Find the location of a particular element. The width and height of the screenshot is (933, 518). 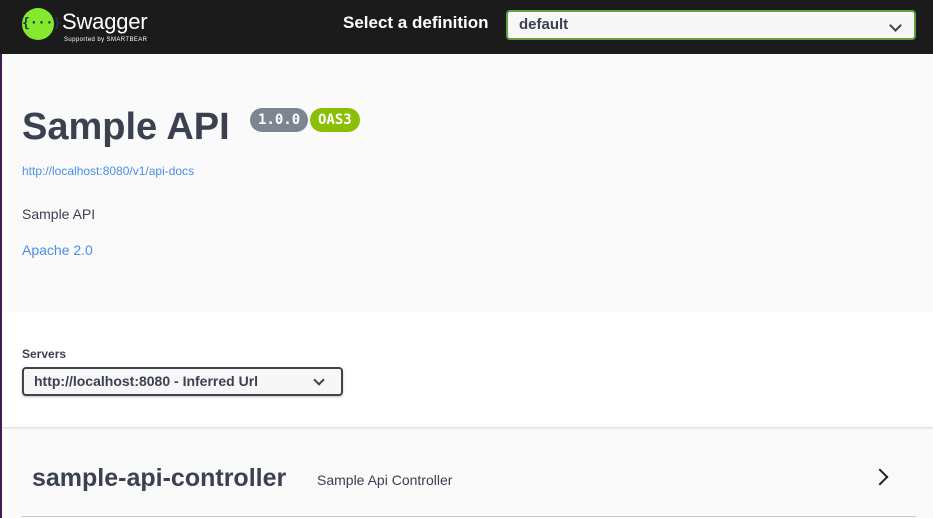

servers-label: Servers is located at coordinates (44, 354).